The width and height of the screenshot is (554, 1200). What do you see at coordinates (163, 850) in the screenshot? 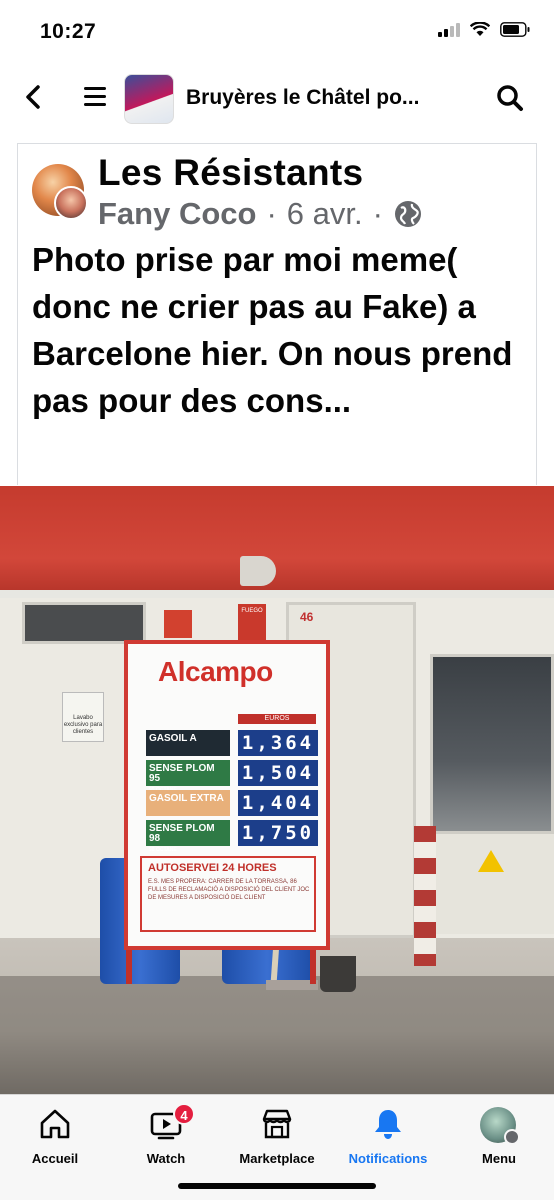
I see `fuel-subtitle: 98 OCTANE` at bounding box center [163, 850].